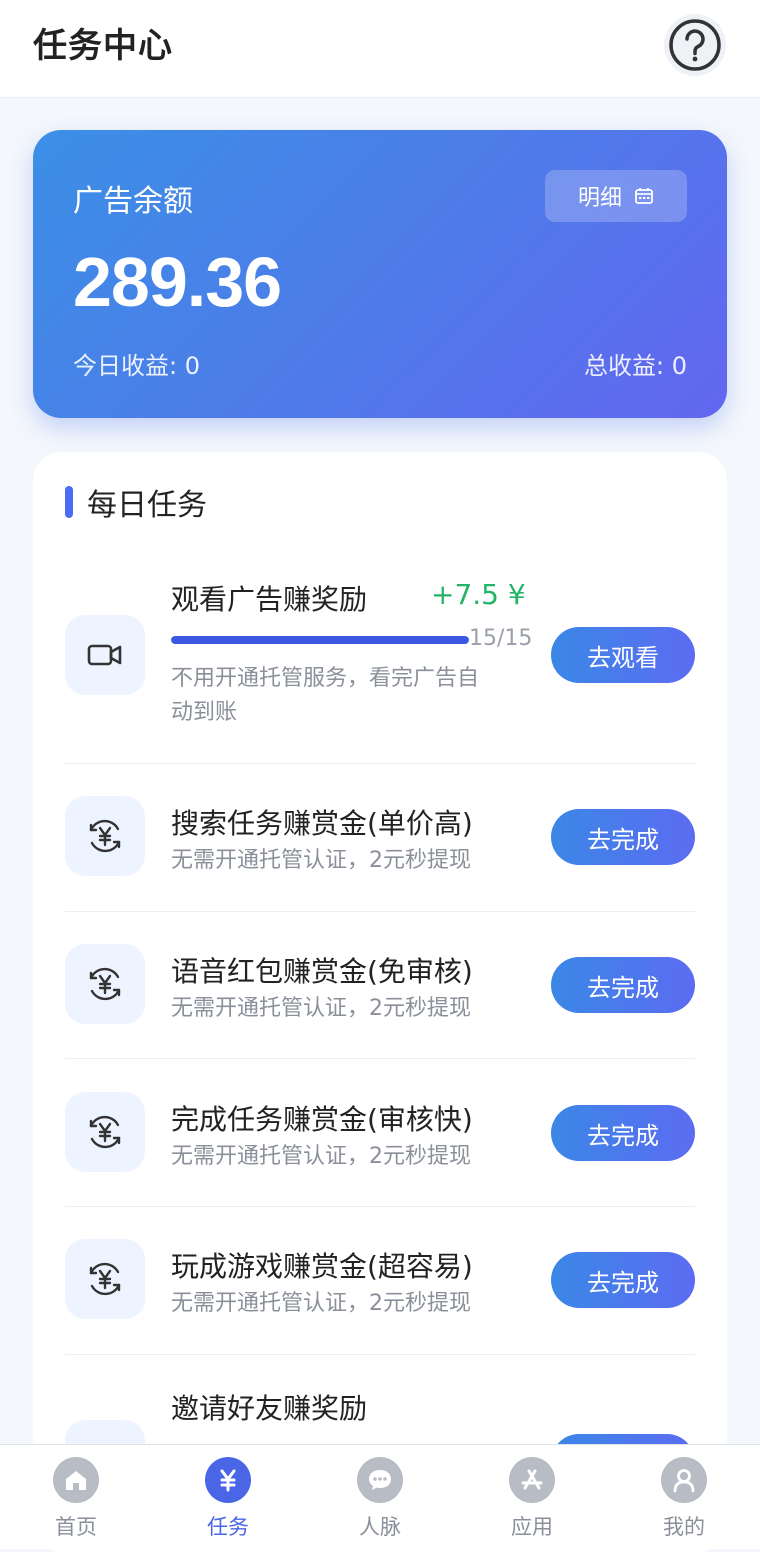  I want to click on balance-amount: 289.36, so click(177, 282).